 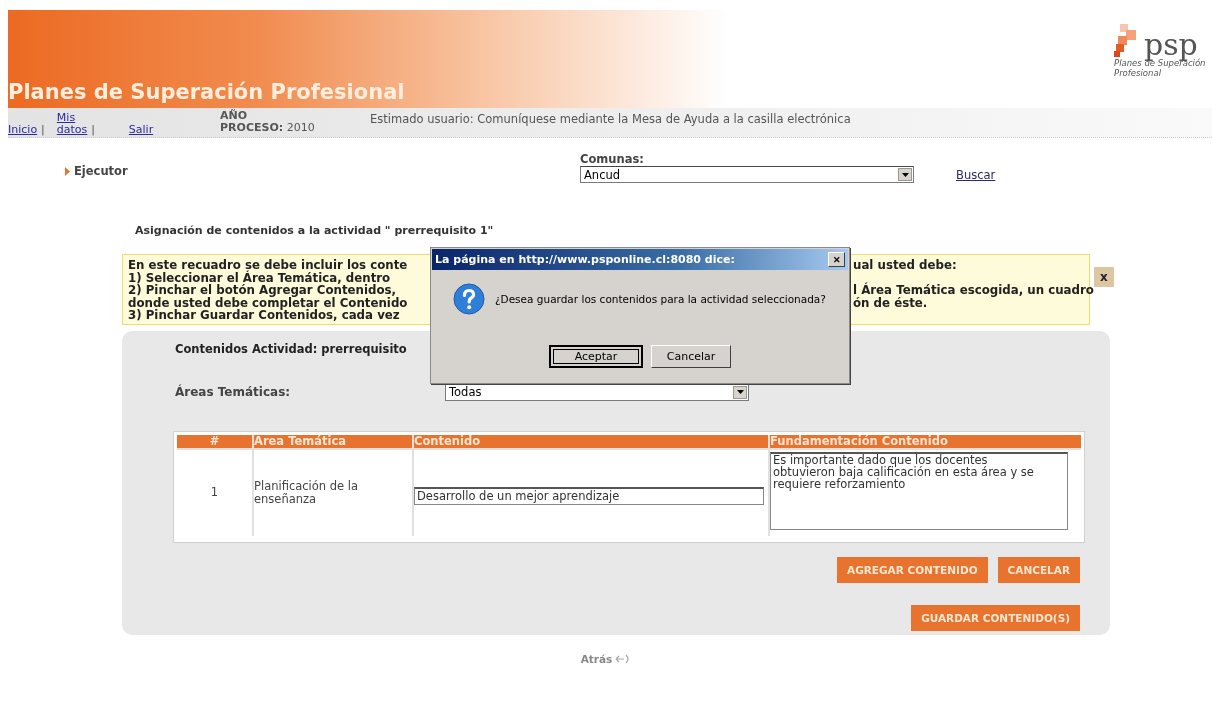 What do you see at coordinates (890, 303) in the screenshot?
I see `instruction-text: ón de éste.` at bounding box center [890, 303].